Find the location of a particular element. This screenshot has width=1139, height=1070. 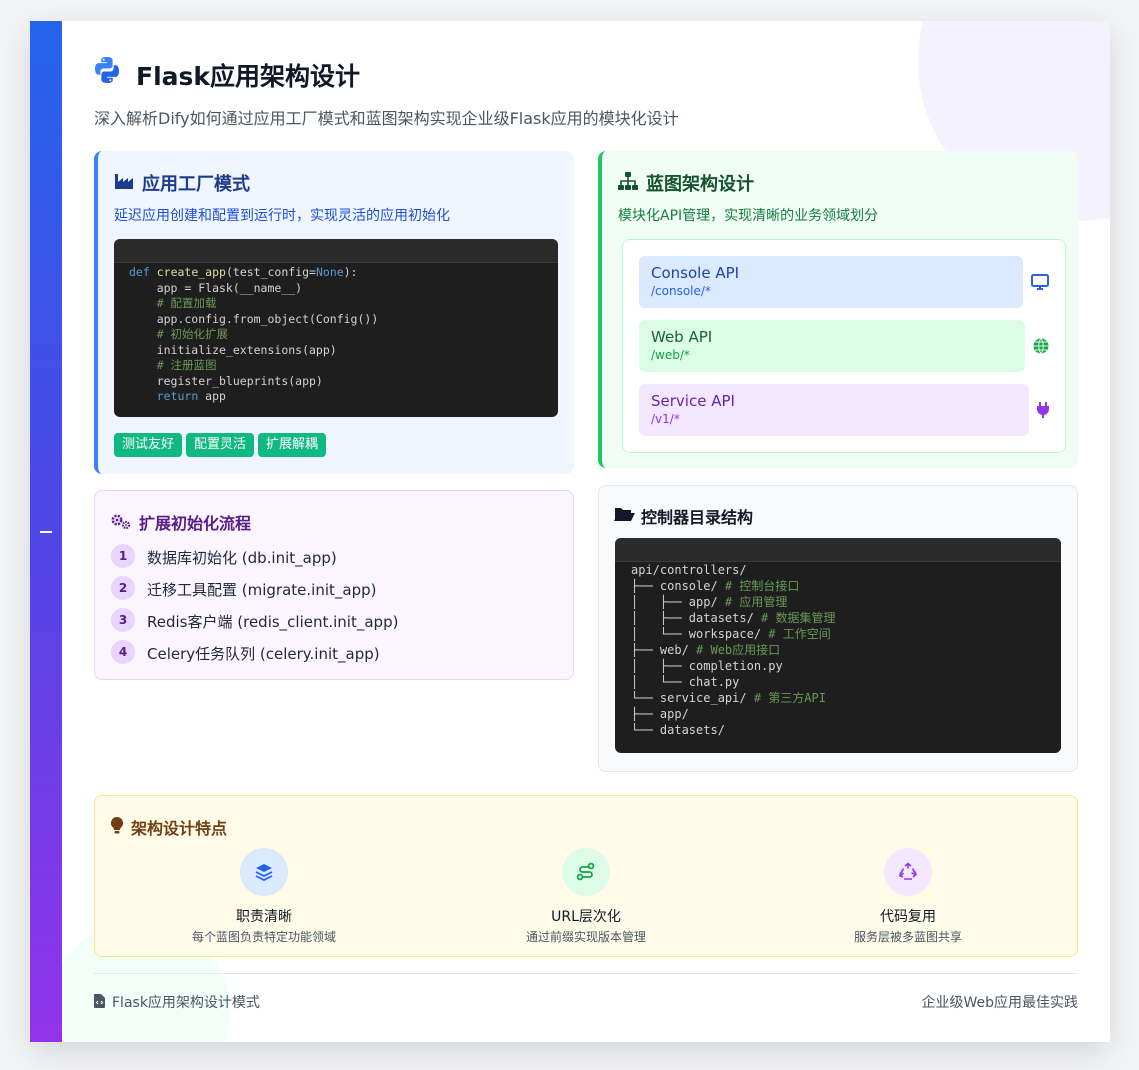

api-web: Web API /web/* is located at coordinates (832, 346).